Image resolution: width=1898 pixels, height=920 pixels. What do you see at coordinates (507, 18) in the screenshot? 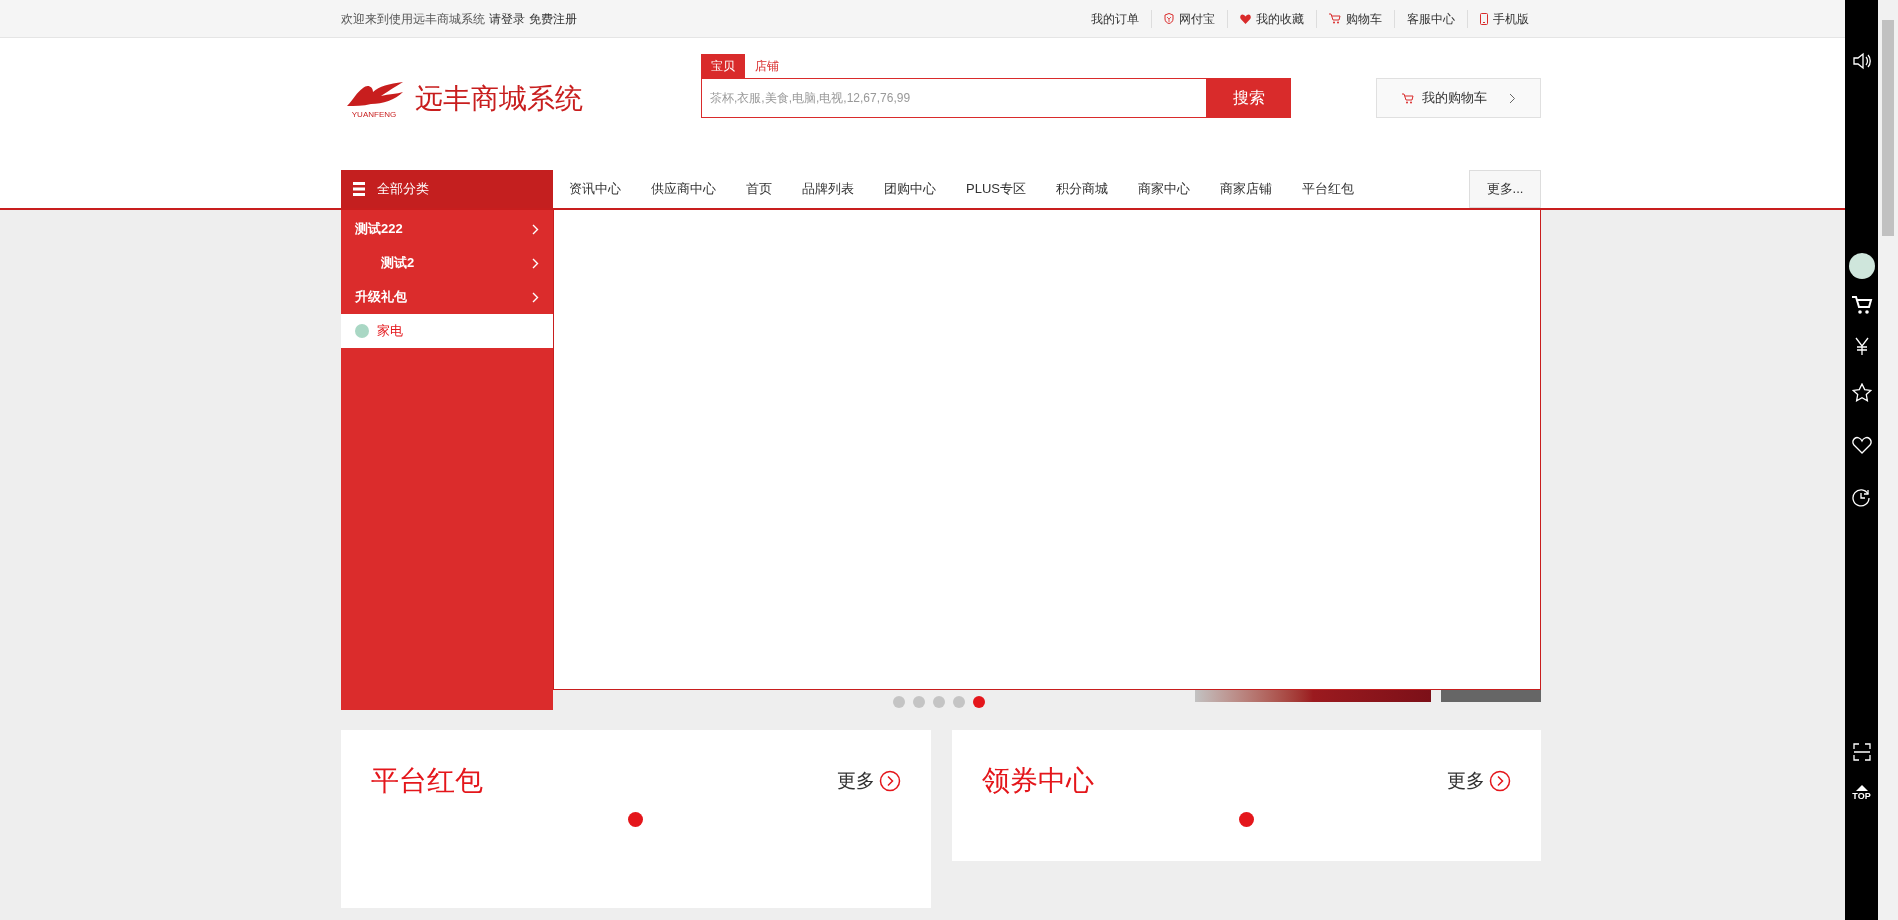
I see `login-link: 请登录` at bounding box center [507, 18].